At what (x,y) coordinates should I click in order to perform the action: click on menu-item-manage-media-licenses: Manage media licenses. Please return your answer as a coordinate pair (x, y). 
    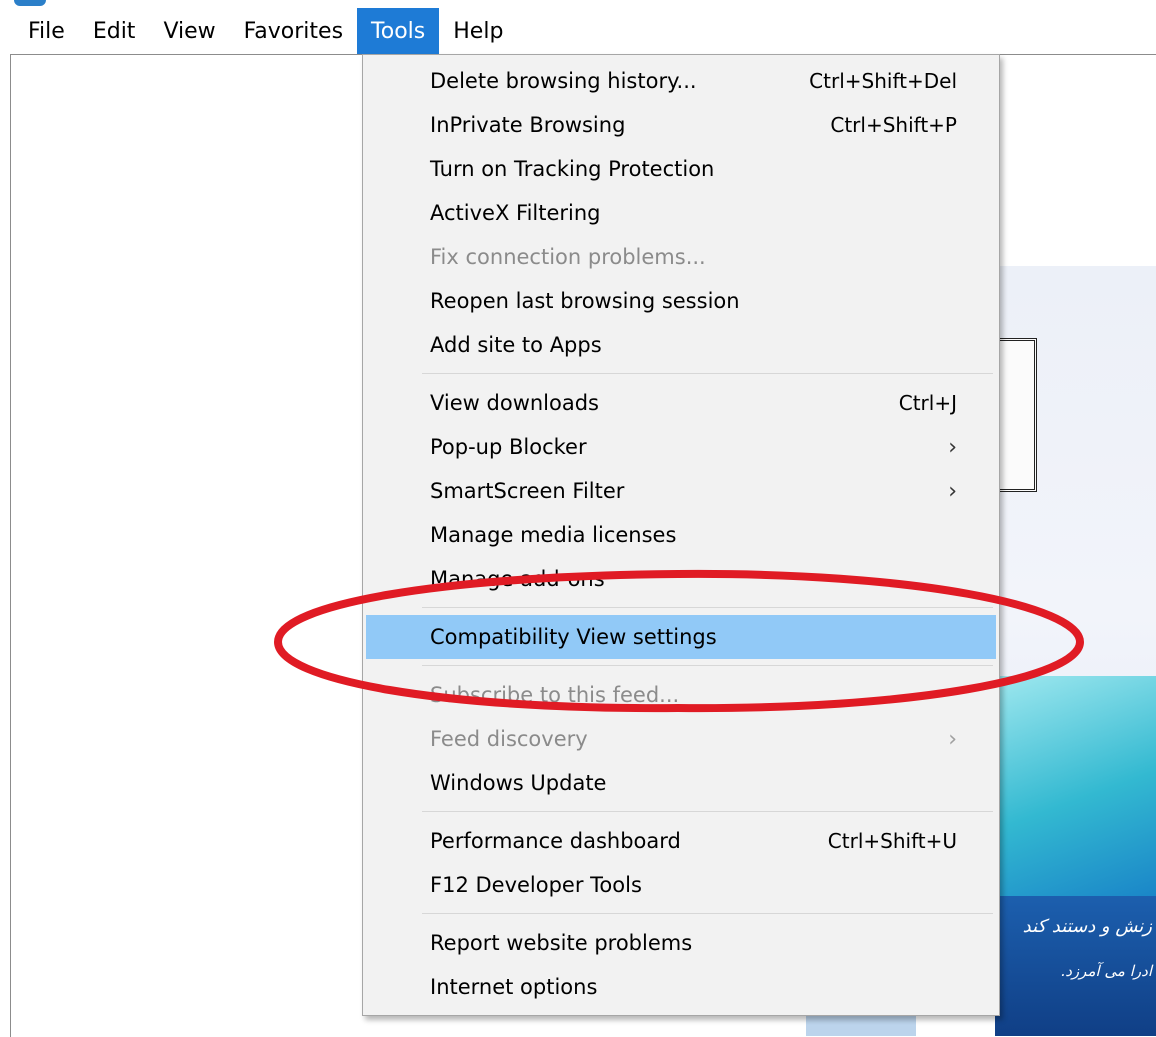
    Looking at the image, I should click on (681, 535).